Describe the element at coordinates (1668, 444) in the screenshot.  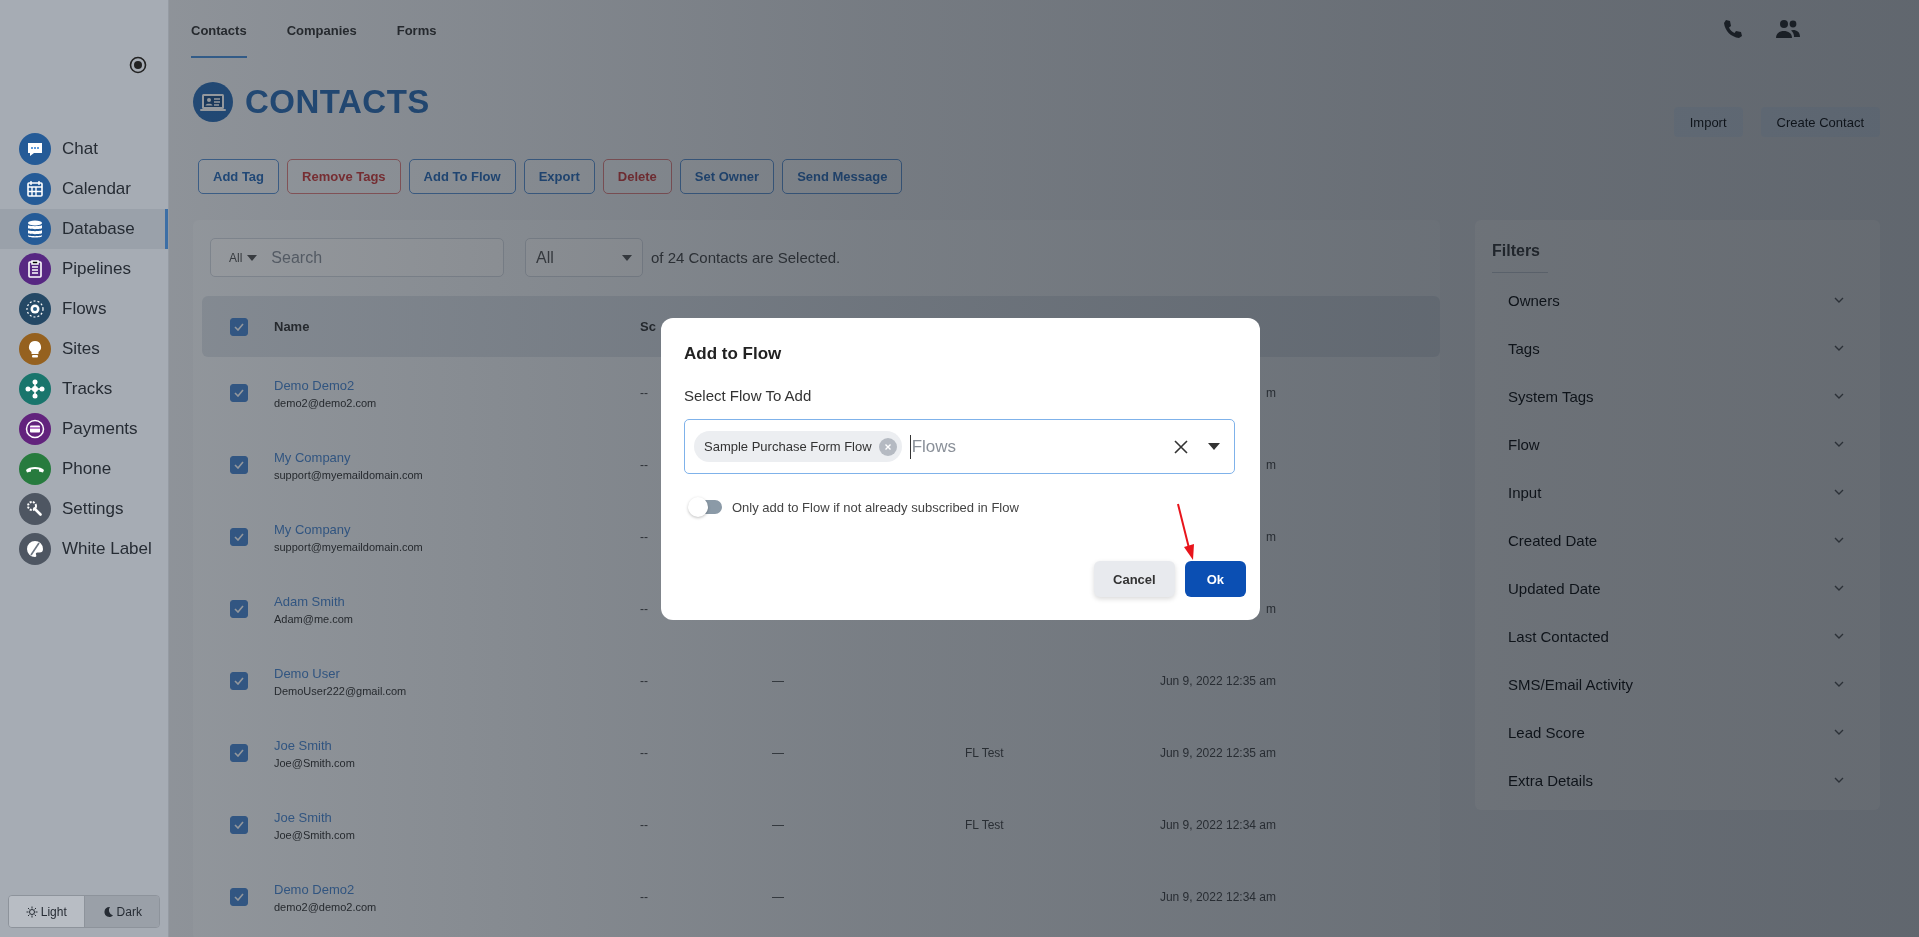
I see `filter-item: Flow` at that location.